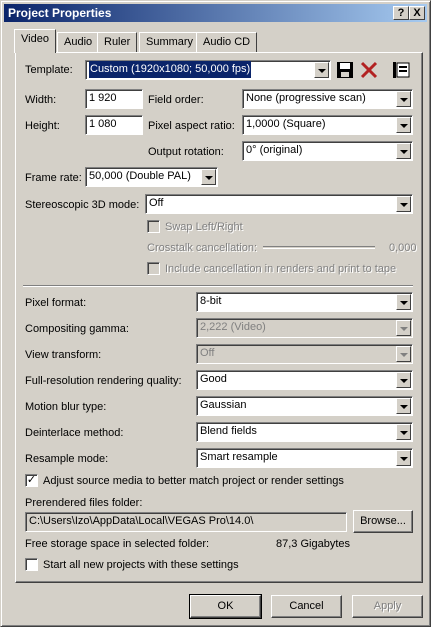 This screenshot has width=431, height=627. What do you see at coordinates (67, 459) in the screenshot?
I see `resample-label: Resample mode:` at bounding box center [67, 459].